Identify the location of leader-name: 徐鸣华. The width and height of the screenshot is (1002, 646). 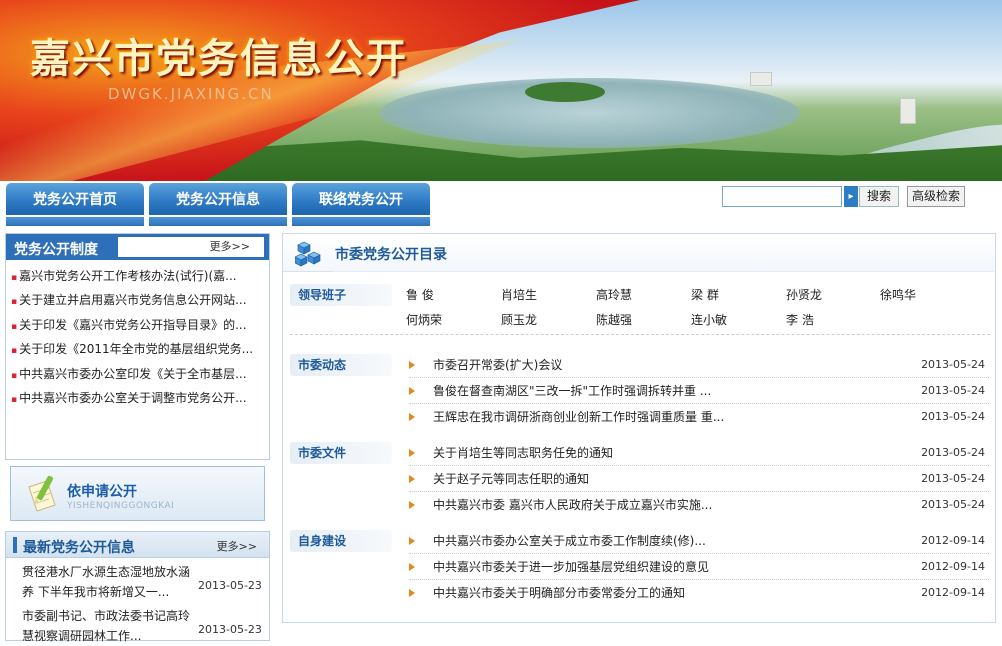
(898, 294).